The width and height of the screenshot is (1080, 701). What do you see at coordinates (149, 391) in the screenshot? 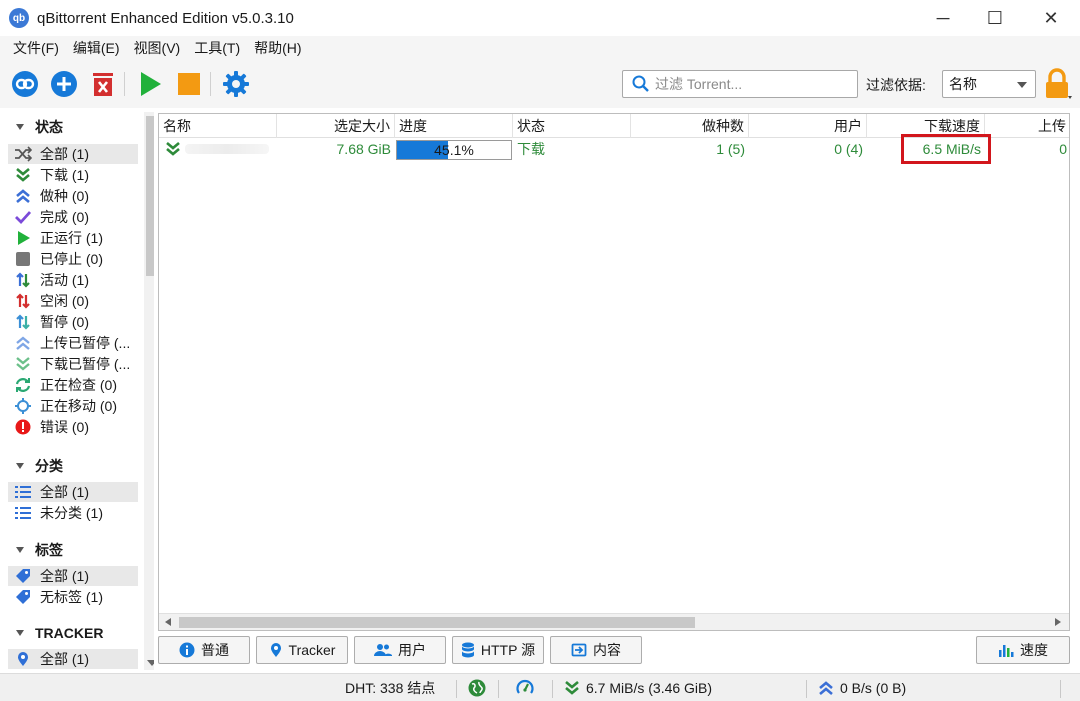
I see `sidebar-scrollbar` at bounding box center [149, 391].